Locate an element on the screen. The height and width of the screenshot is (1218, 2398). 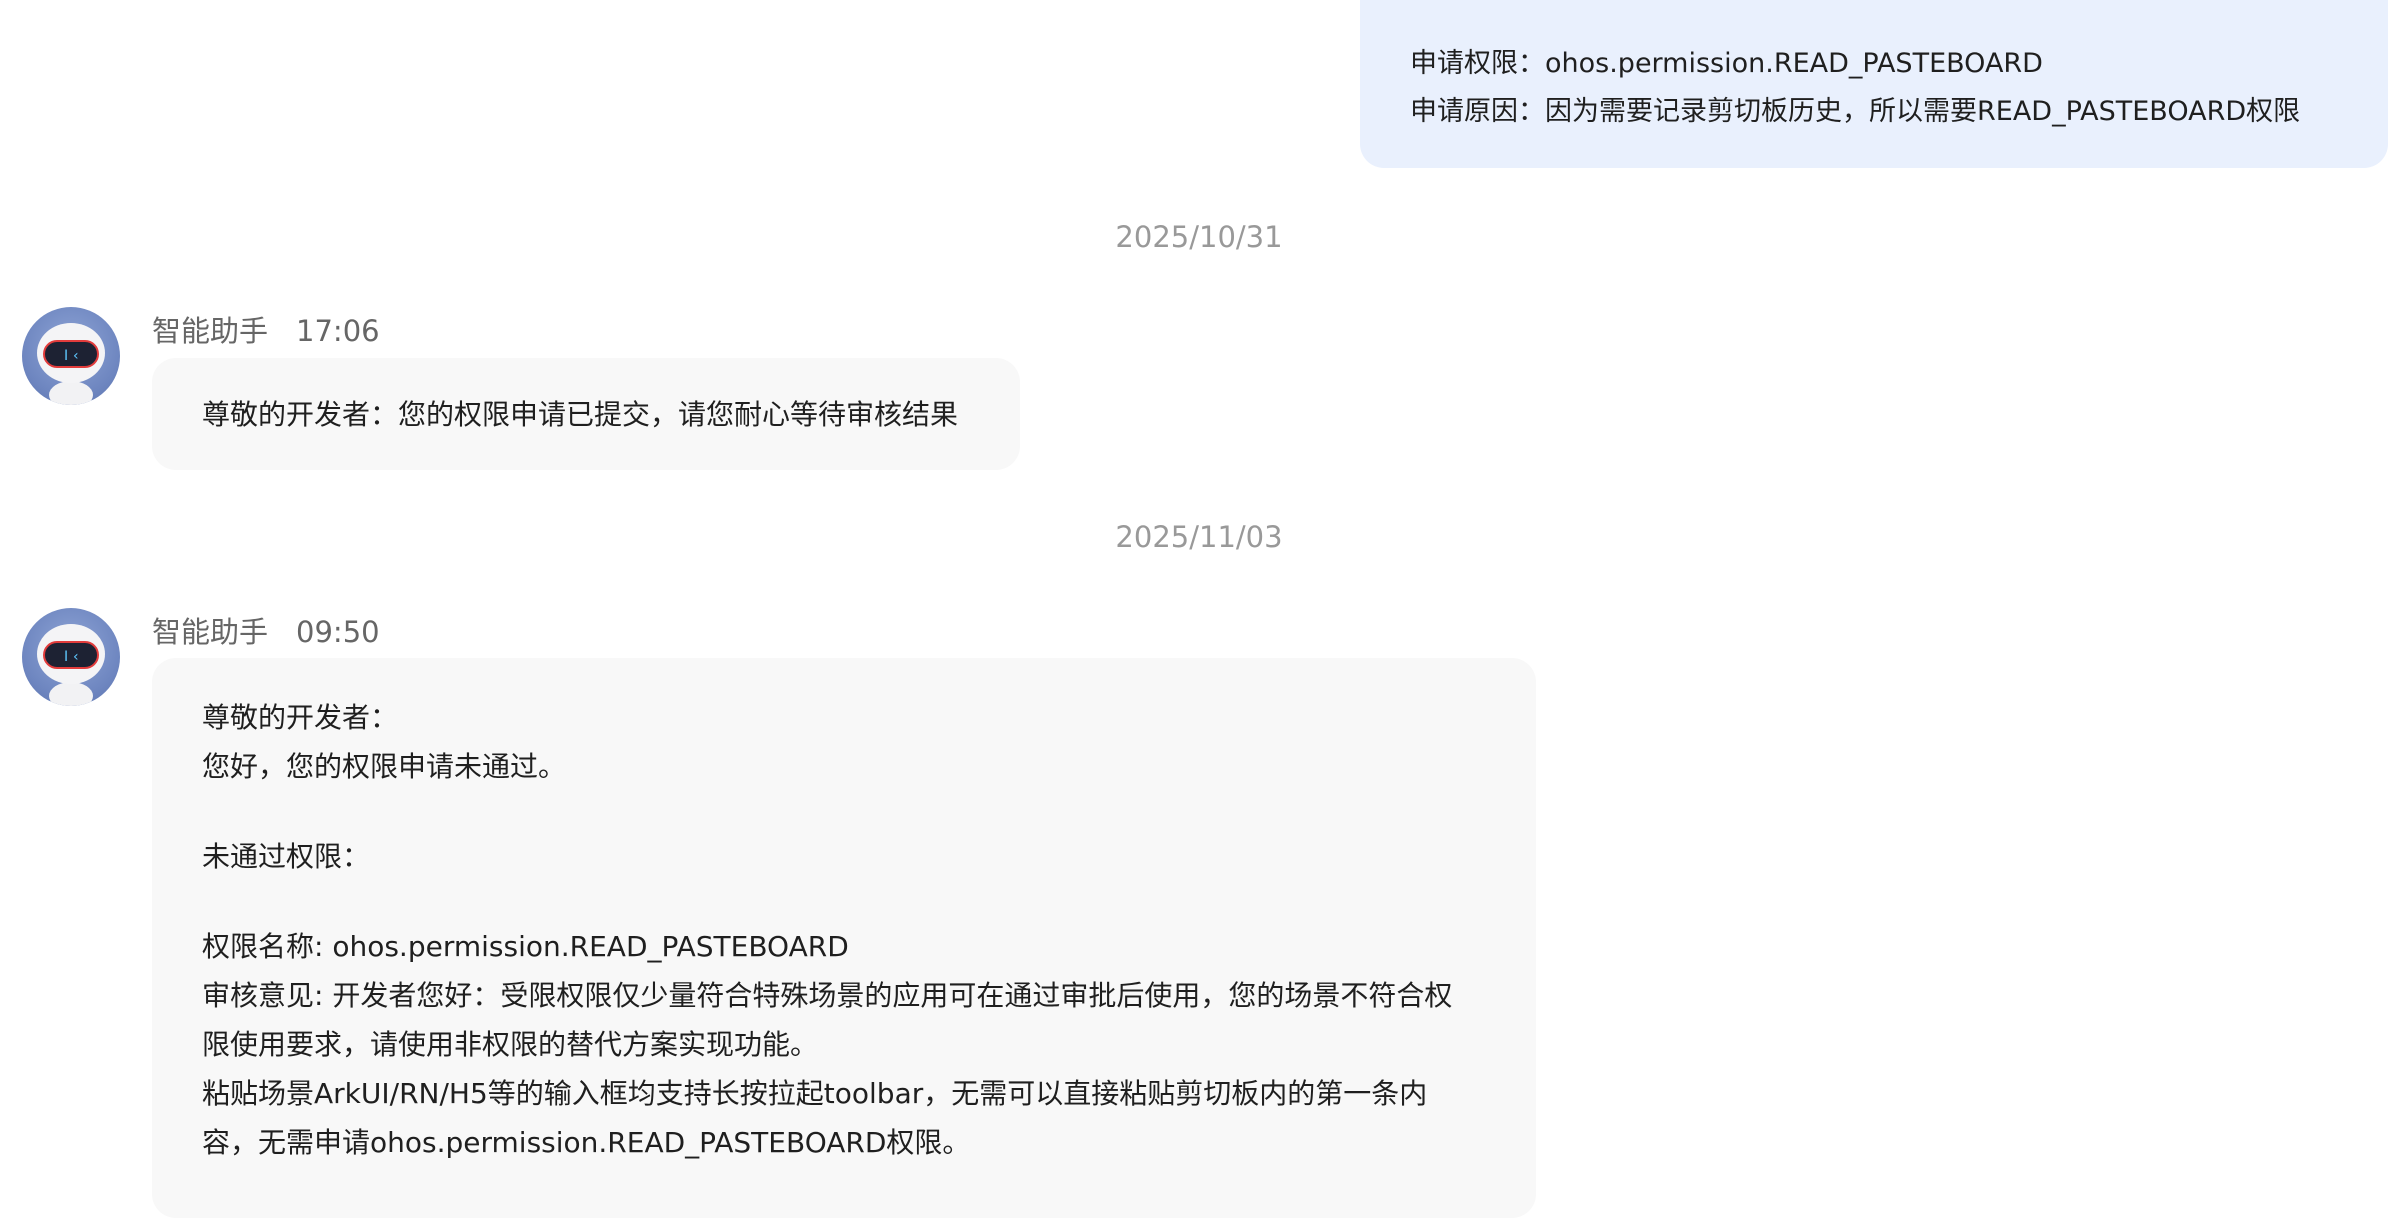
message-time: 17:06 is located at coordinates (338, 331).